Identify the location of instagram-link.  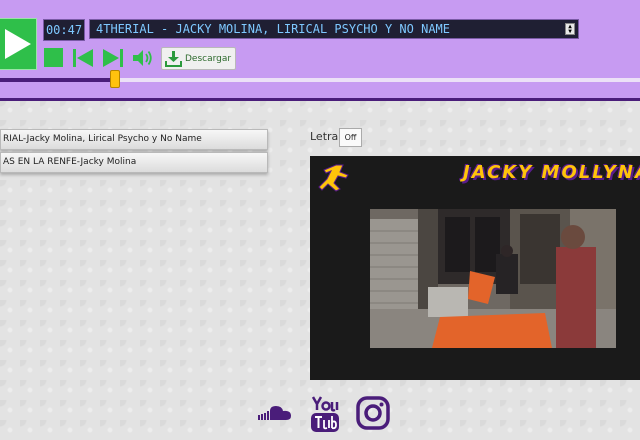
(373, 415).